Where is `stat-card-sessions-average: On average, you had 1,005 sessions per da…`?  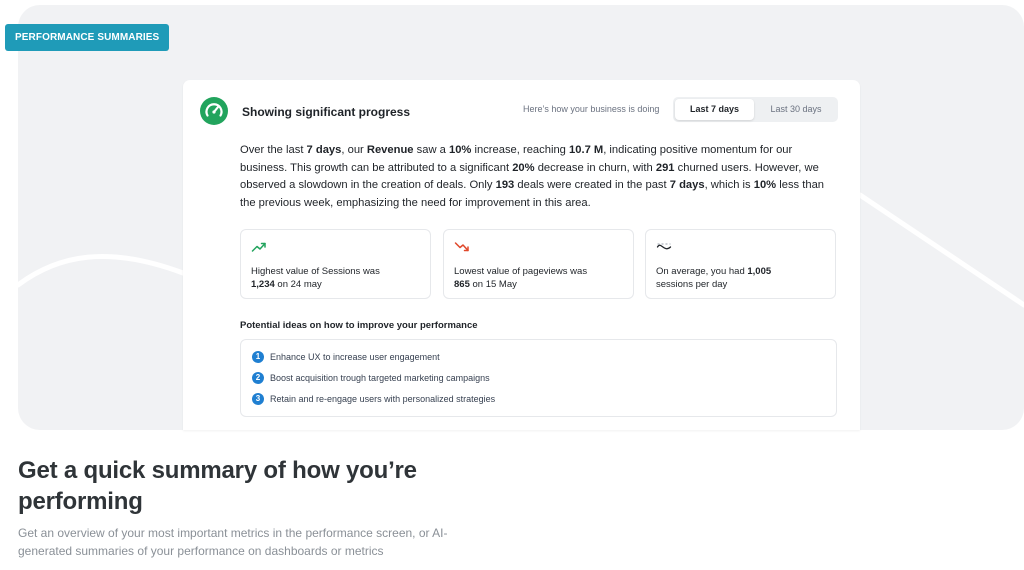 stat-card-sessions-average: On average, you had 1,005 sessions per da… is located at coordinates (740, 264).